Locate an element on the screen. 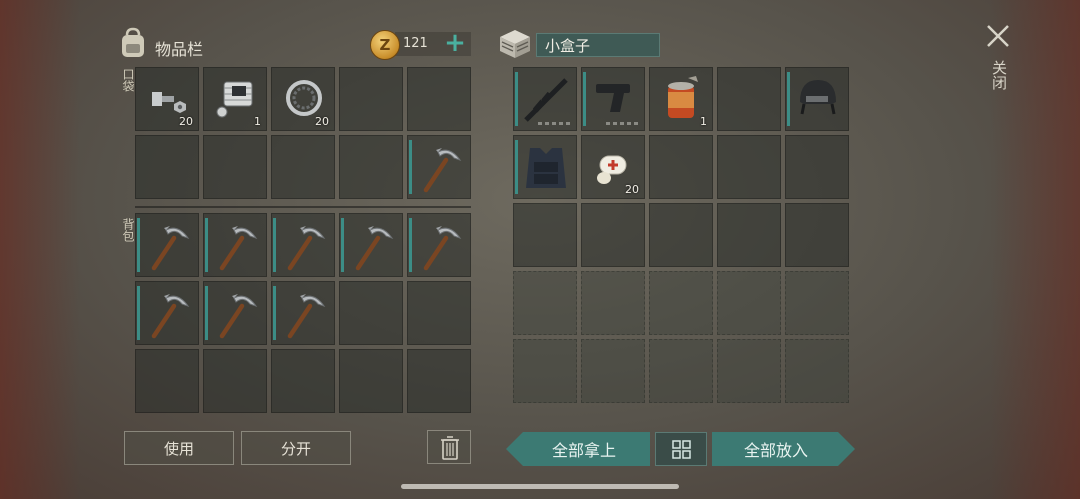 This screenshot has width=1080, height=499. inventory-title: 物品栏 is located at coordinates (179, 49).